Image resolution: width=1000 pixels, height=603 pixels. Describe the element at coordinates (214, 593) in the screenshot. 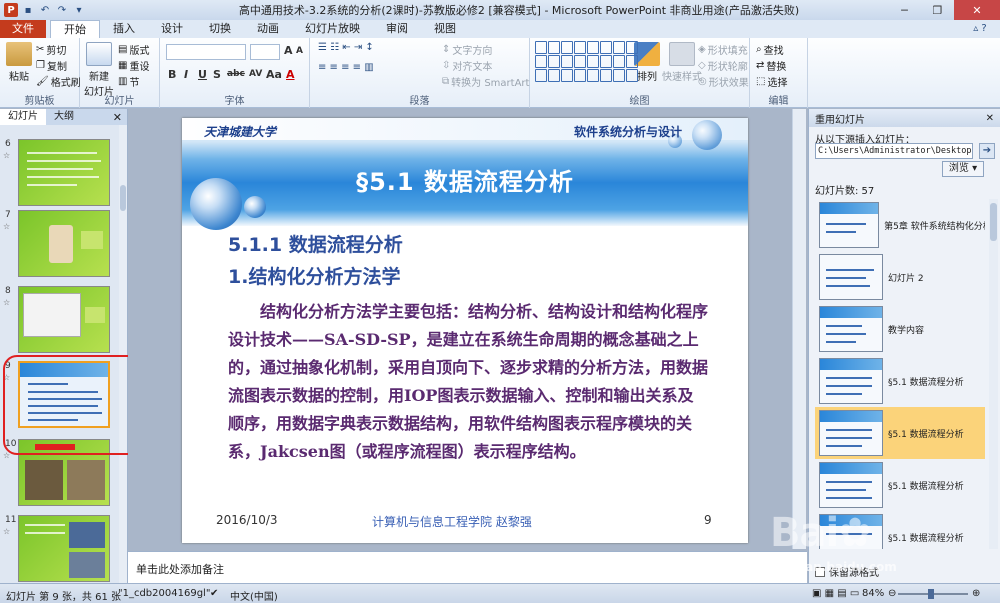

I see `spellcheck-icon: ✔` at that location.